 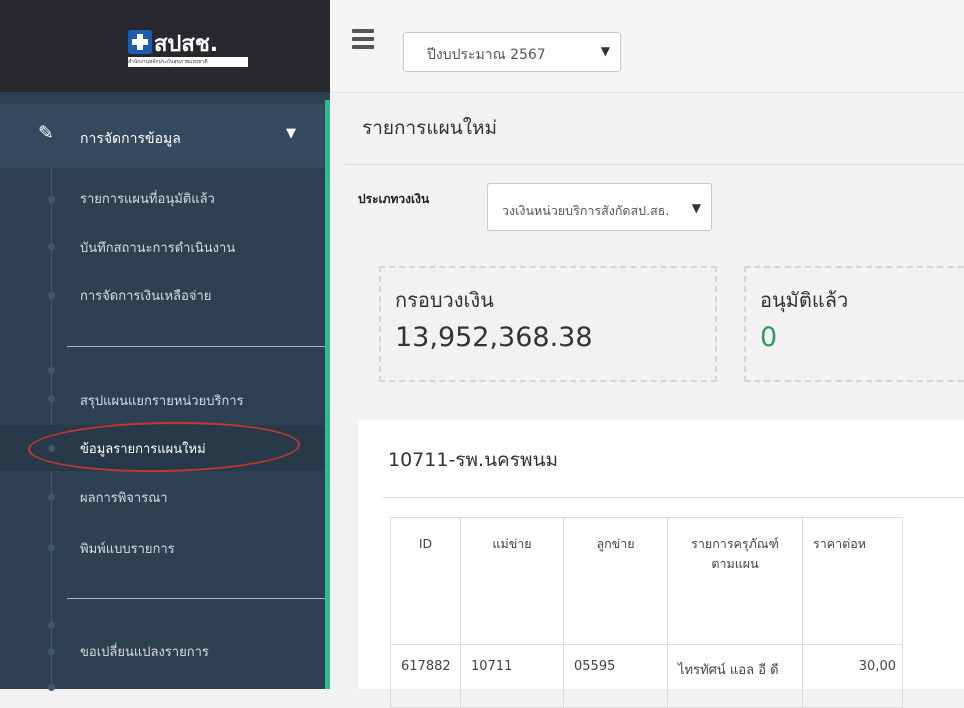 What do you see at coordinates (854, 324) in the screenshot?
I see `approved-card: อนุมัติแล้ว 0` at bounding box center [854, 324].